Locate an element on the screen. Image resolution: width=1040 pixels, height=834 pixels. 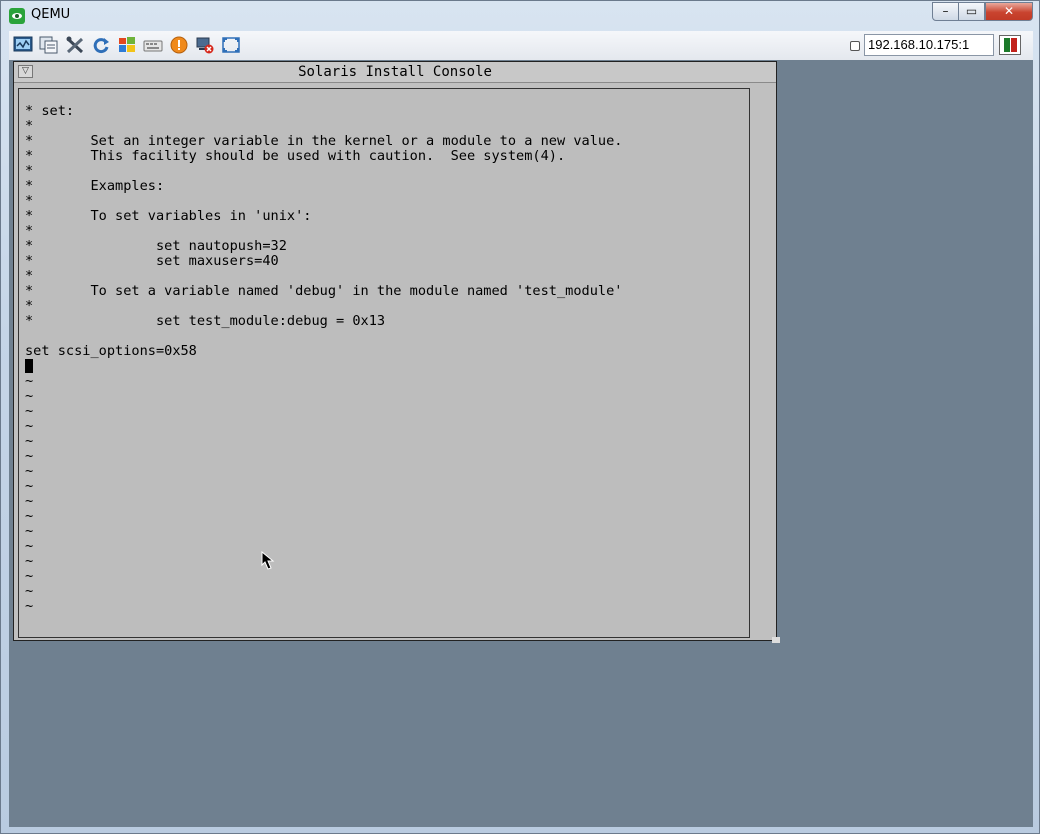
maximize-button: ▭ is located at coordinates (971, 11).